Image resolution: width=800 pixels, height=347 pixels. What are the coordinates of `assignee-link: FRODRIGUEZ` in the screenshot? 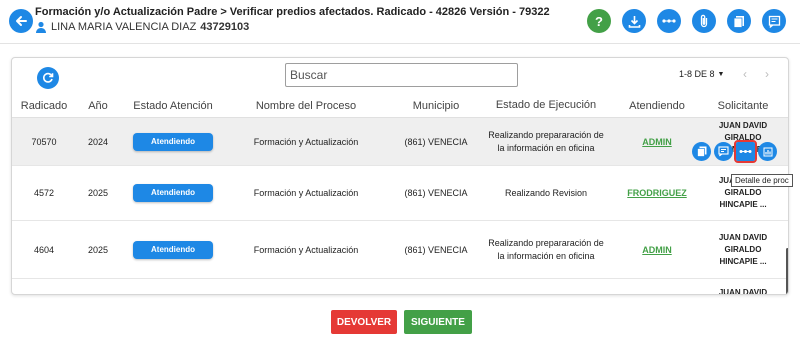 It's located at (657, 193).